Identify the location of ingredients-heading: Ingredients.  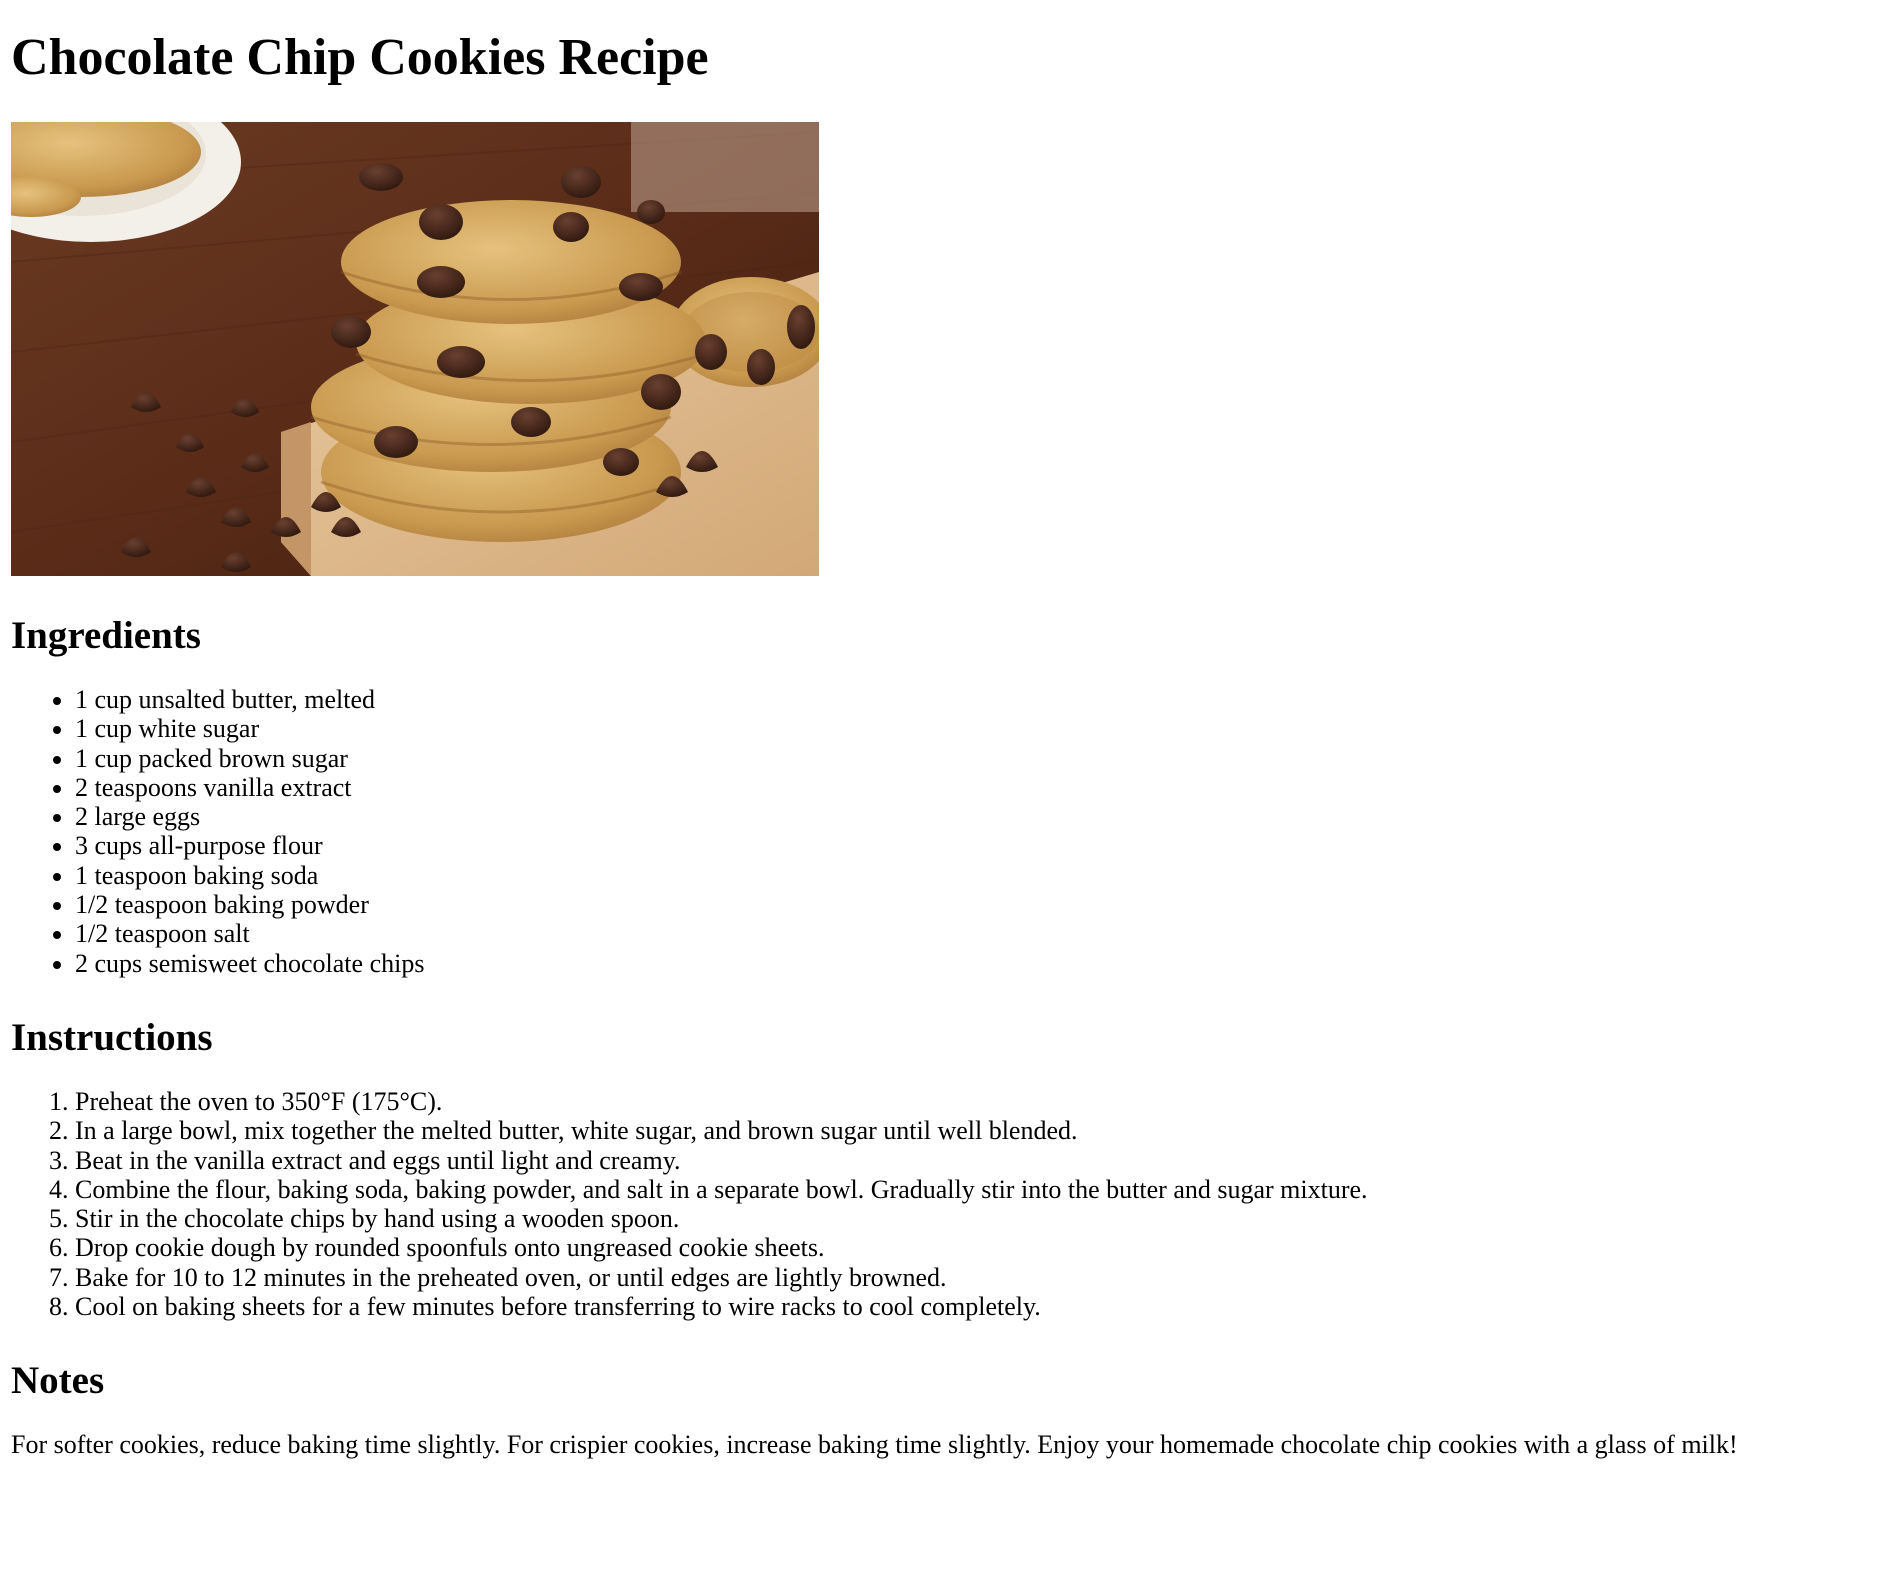
(106, 635).